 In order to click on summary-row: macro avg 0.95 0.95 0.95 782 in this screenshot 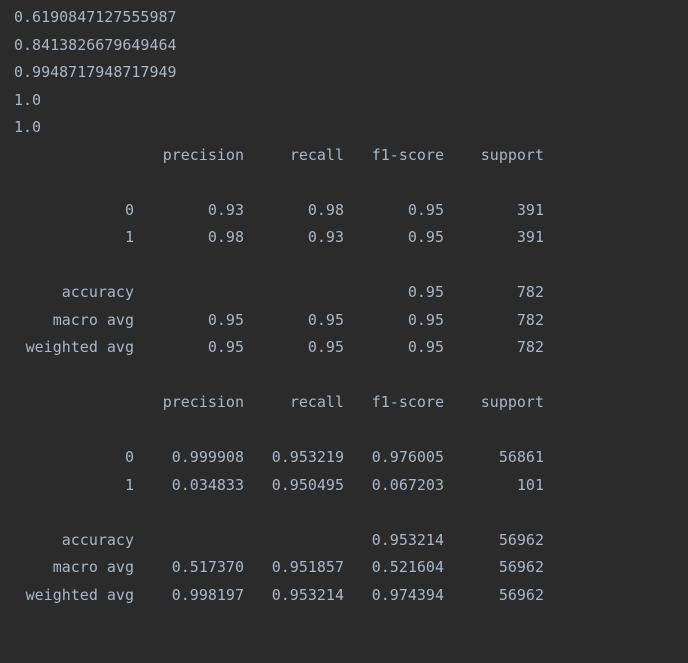, I will do `click(351, 321)`.